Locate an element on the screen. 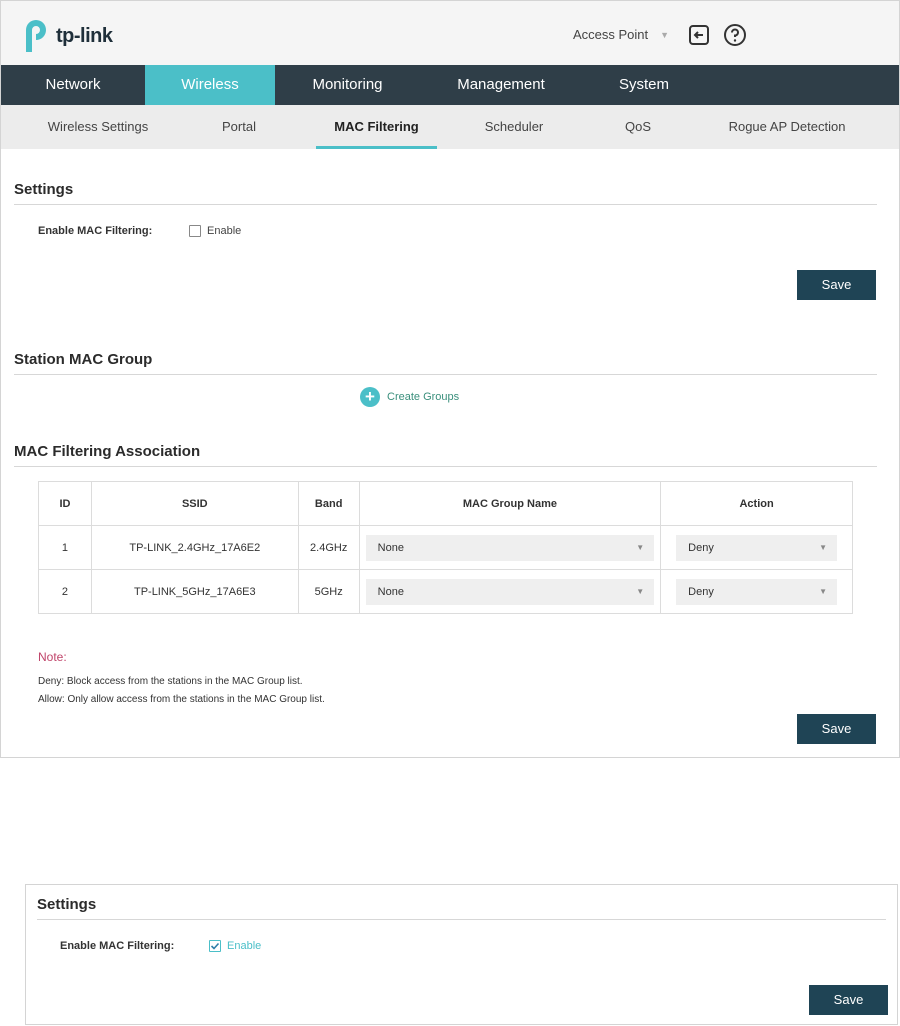 This screenshot has width=900, height=1026. create-groups-label: Create Groups is located at coordinates (423, 397).